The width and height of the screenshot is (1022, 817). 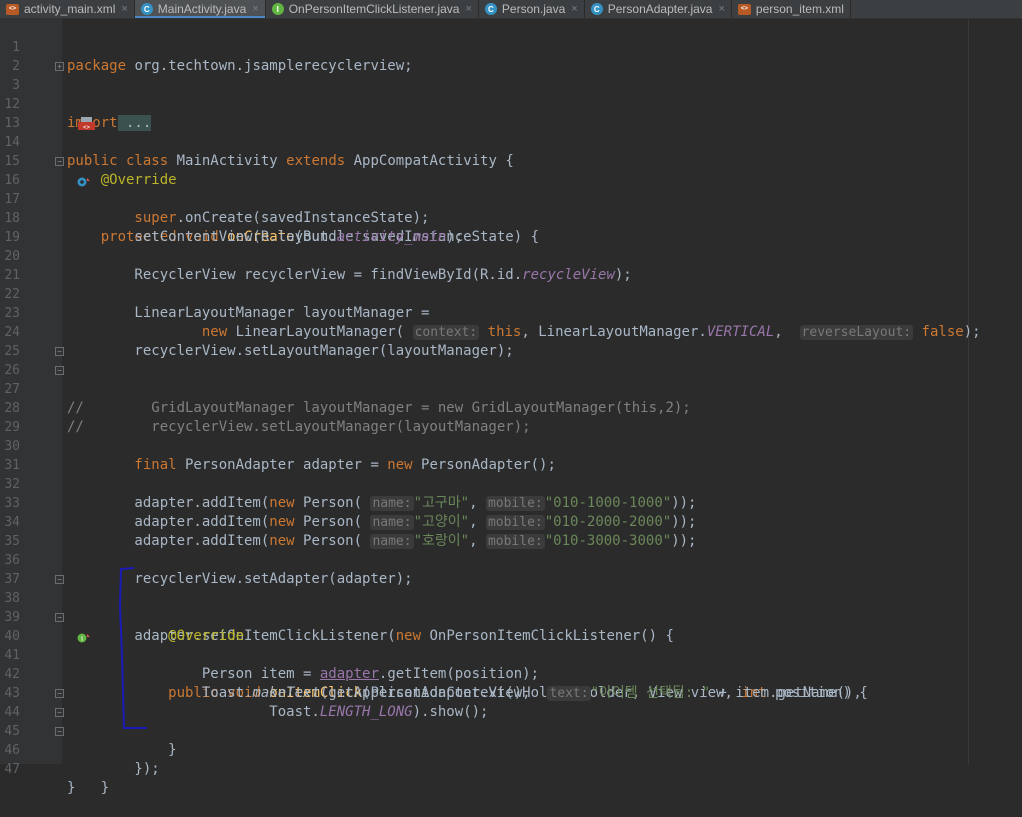 I want to click on tab-label: PersonAdapter.java, so click(x=660, y=9).